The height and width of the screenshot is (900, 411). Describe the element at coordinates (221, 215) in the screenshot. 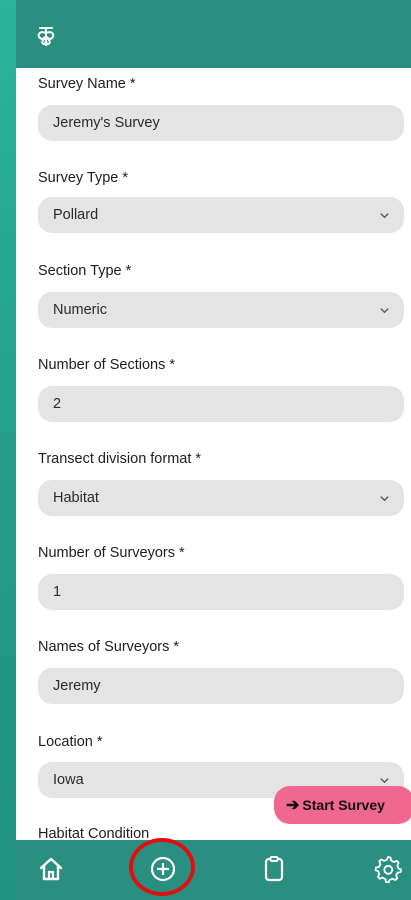

I see `survey-type-select: Pollard` at that location.